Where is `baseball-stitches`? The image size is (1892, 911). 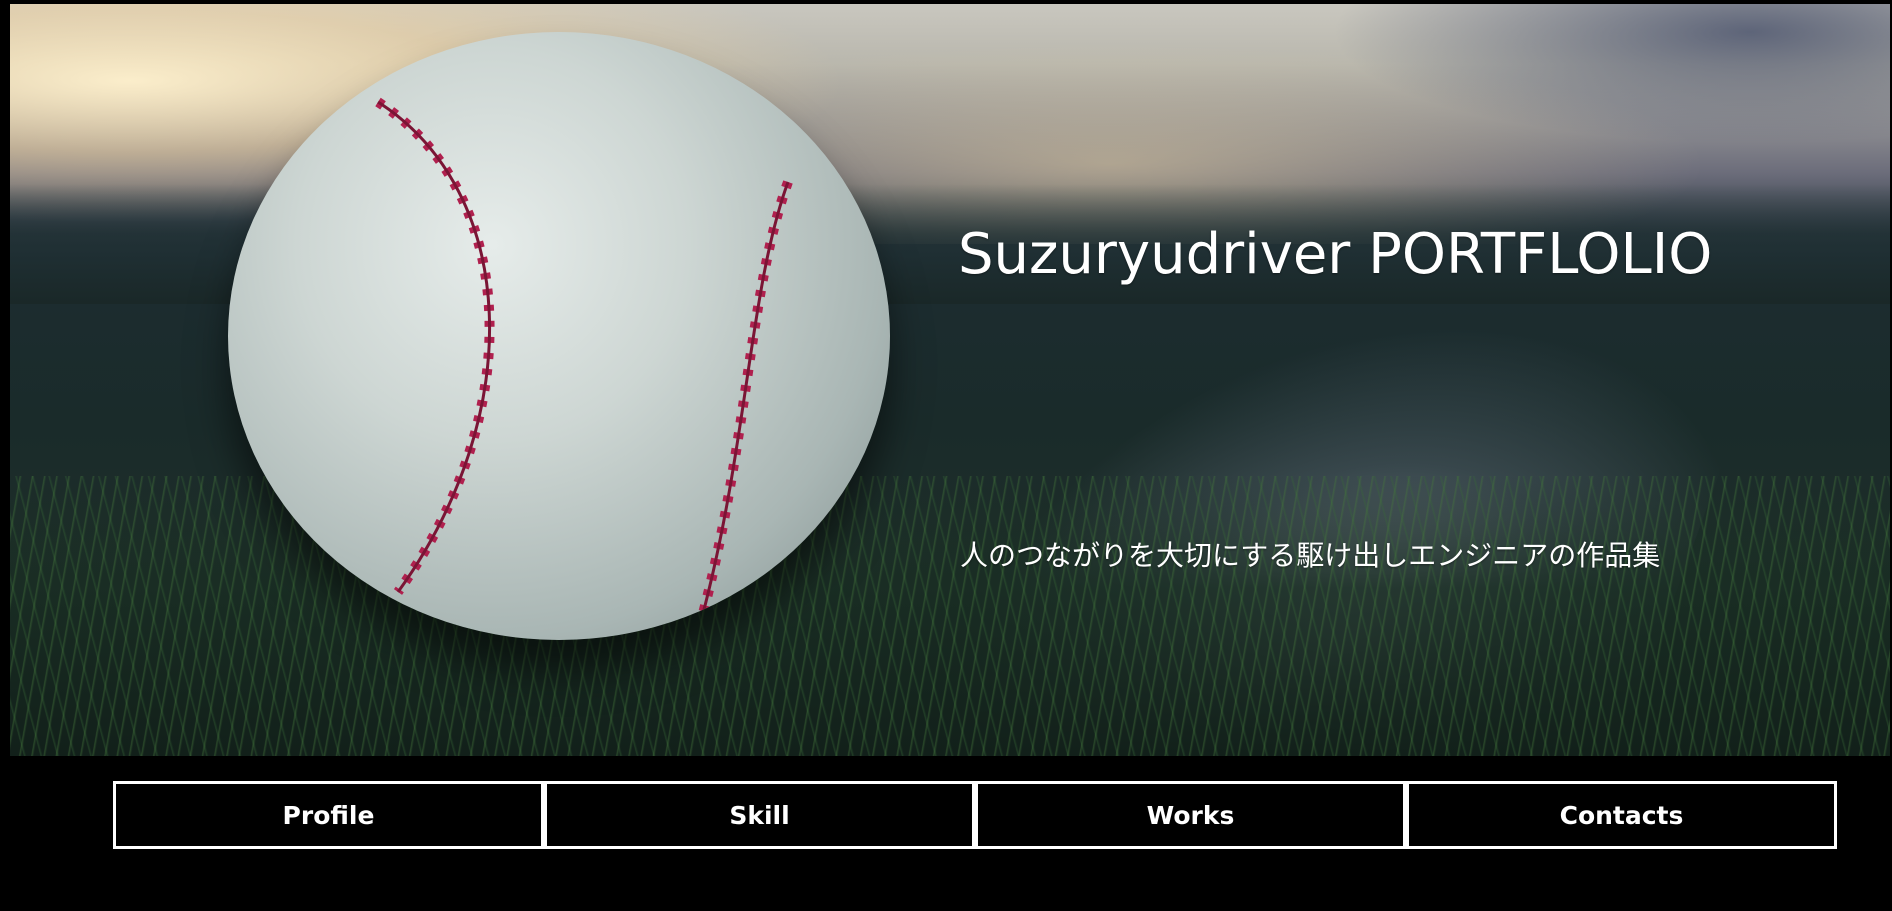
baseball-stitches is located at coordinates (584, 365).